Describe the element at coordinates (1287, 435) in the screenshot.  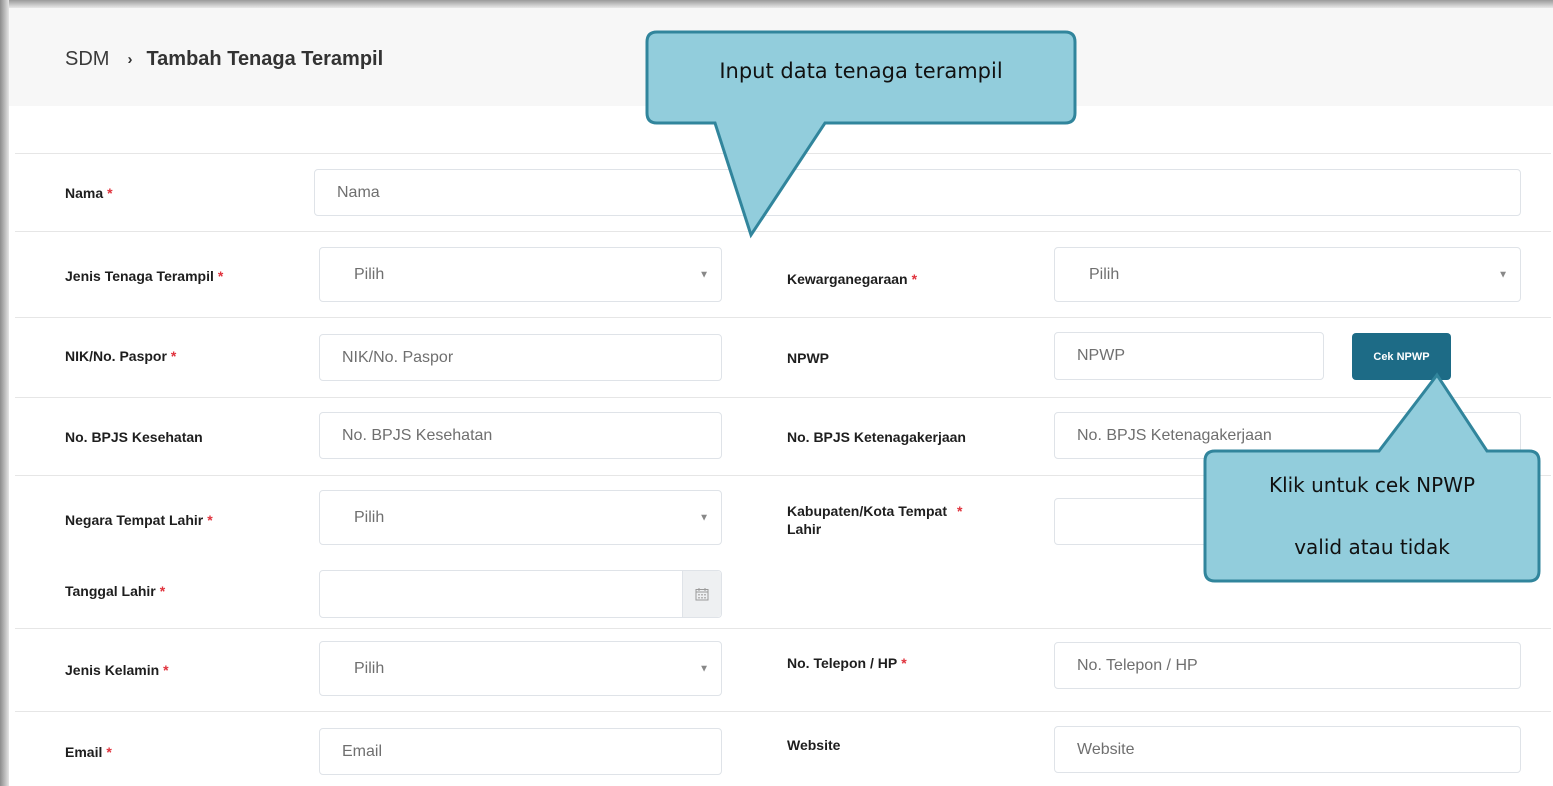
I see `bpjs-ketenagakerjaan-input` at that location.